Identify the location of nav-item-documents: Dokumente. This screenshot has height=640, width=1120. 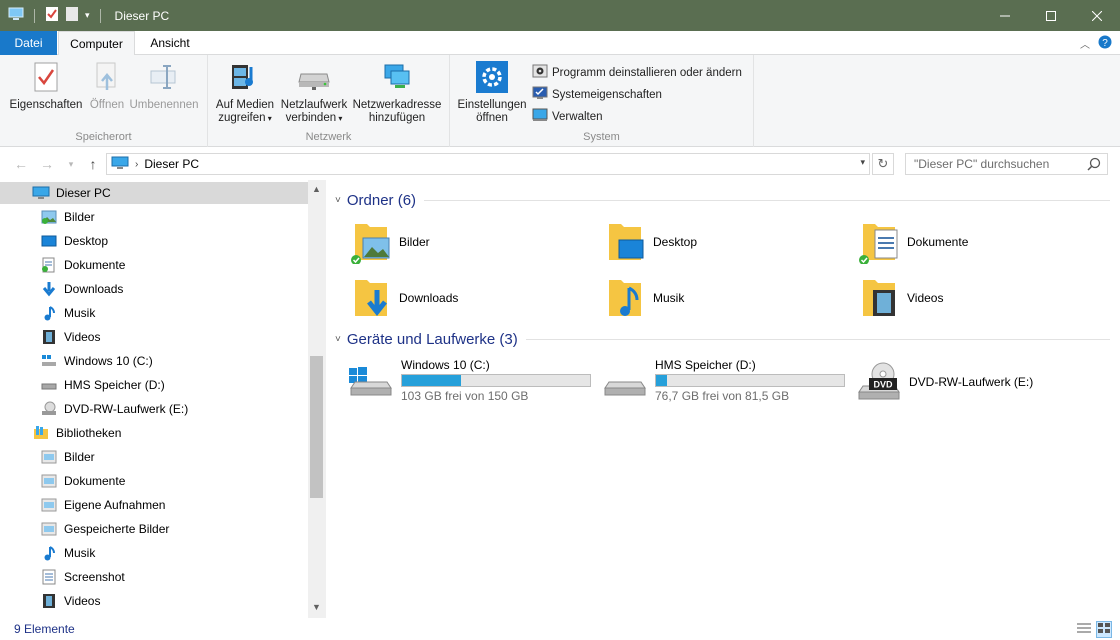
(154, 265).